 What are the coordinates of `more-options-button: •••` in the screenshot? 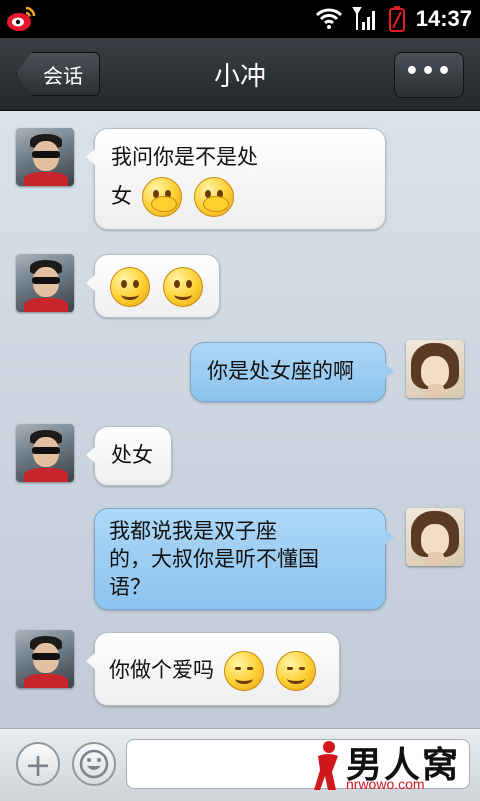 It's located at (429, 75).